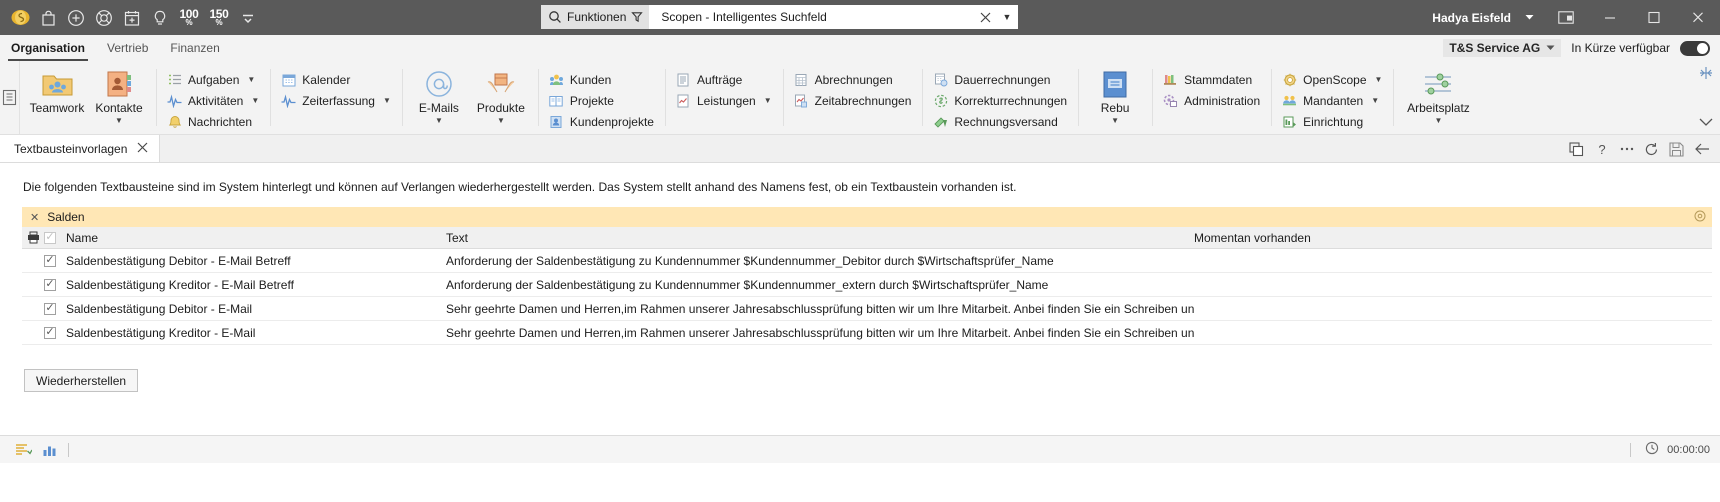 This screenshot has width=1720, height=502. Describe the element at coordinates (1332, 79) in the screenshot. I see `ribbon-button-openscope: OpenScope ▼` at that location.